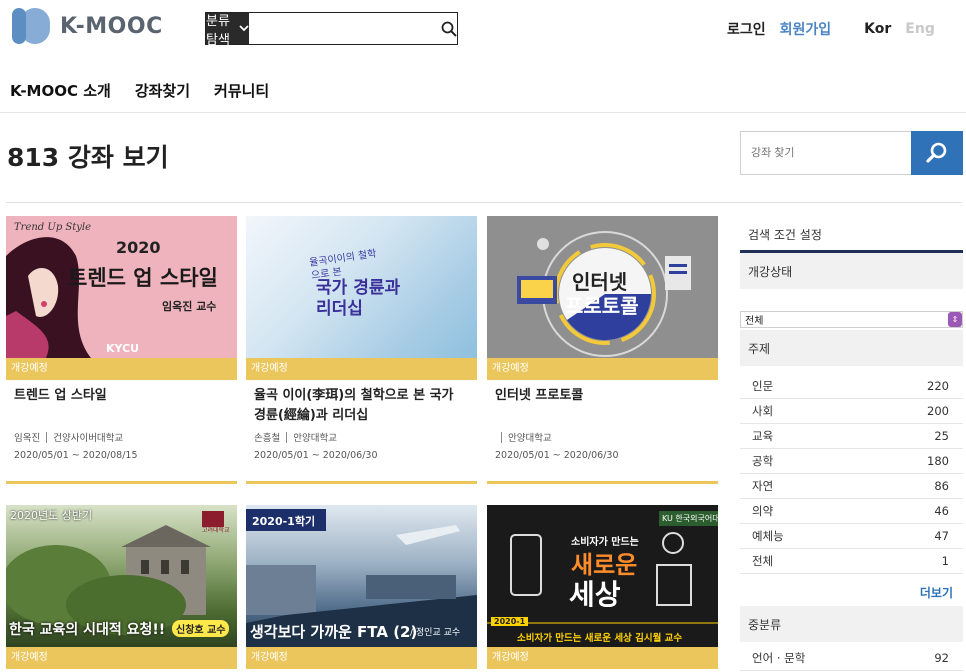 This screenshot has height=672, width=966. Describe the element at coordinates (143, 278) in the screenshot. I see `thumb-title: 트렌드 업 스타일` at that location.